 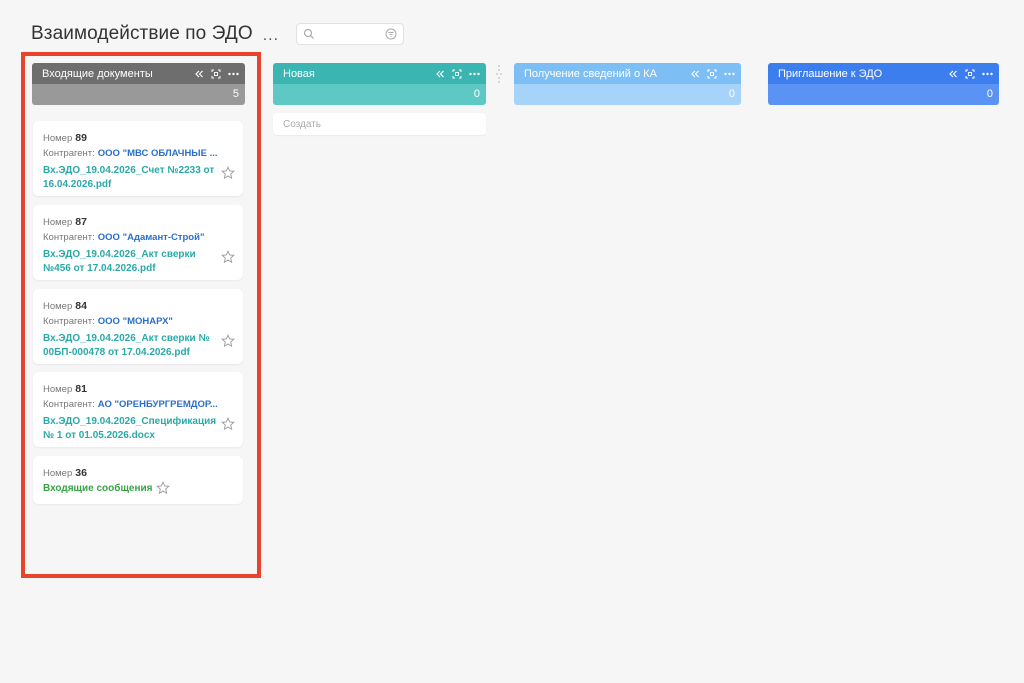 What do you see at coordinates (350, 34) in the screenshot?
I see `search-input` at bounding box center [350, 34].